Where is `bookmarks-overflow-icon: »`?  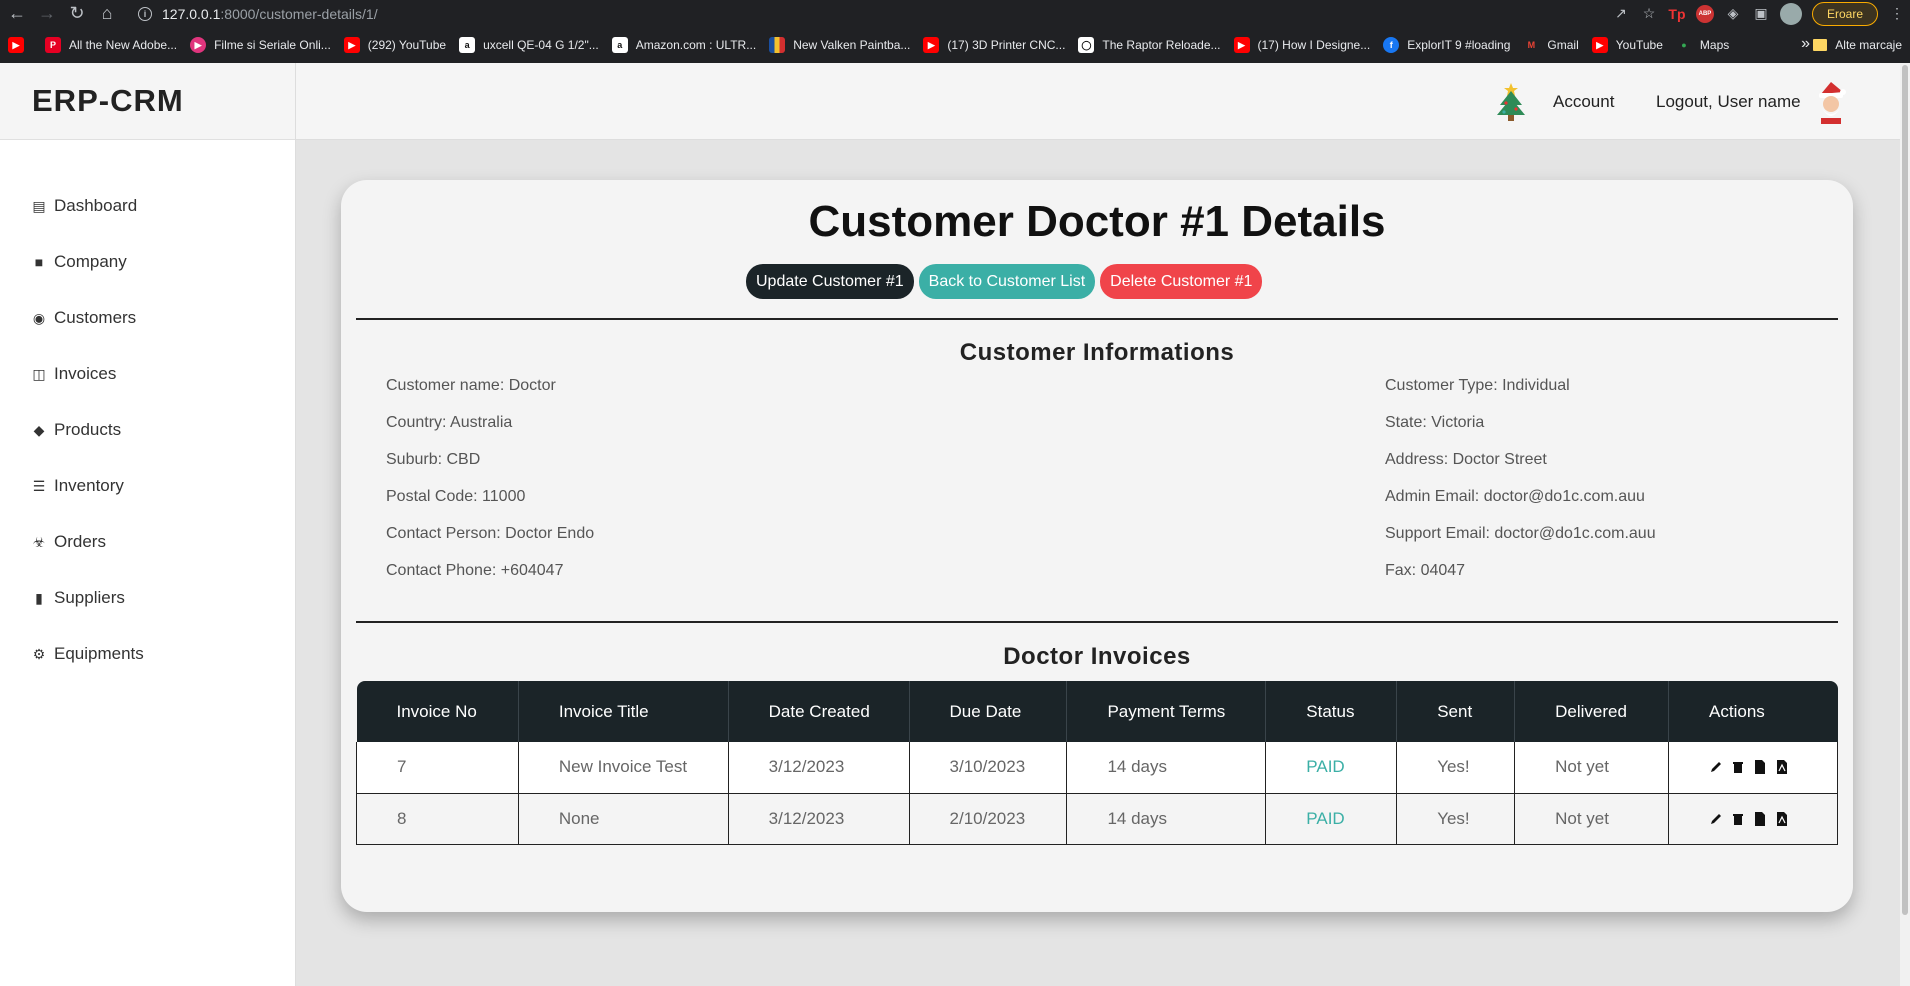 bookmarks-overflow-icon: » is located at coordinates (1805, 44).